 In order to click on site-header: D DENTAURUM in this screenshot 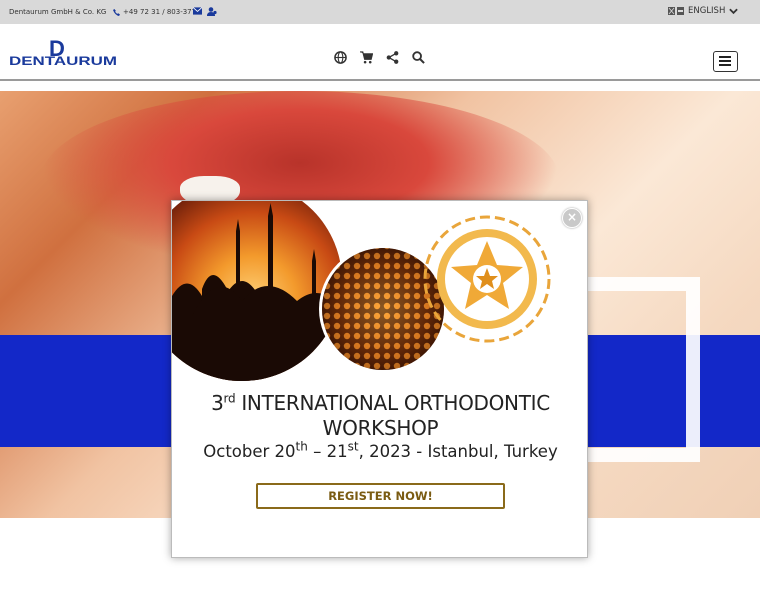, I will do `click(380, 52)`.